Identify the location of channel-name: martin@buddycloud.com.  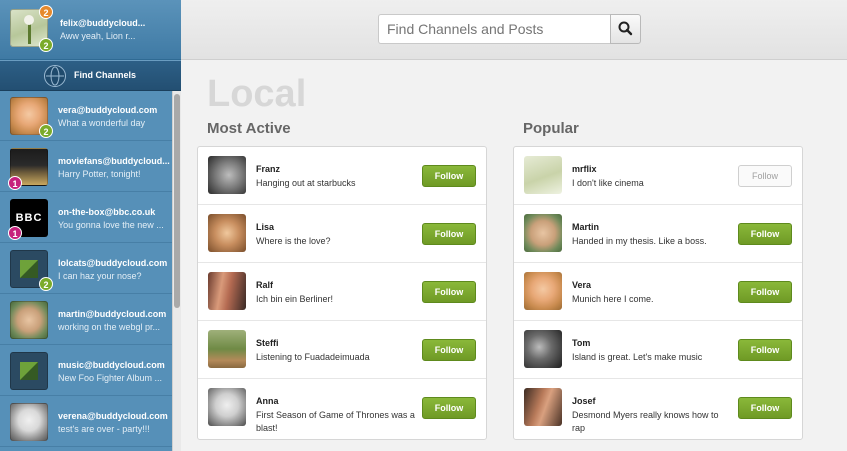
(112, 314).